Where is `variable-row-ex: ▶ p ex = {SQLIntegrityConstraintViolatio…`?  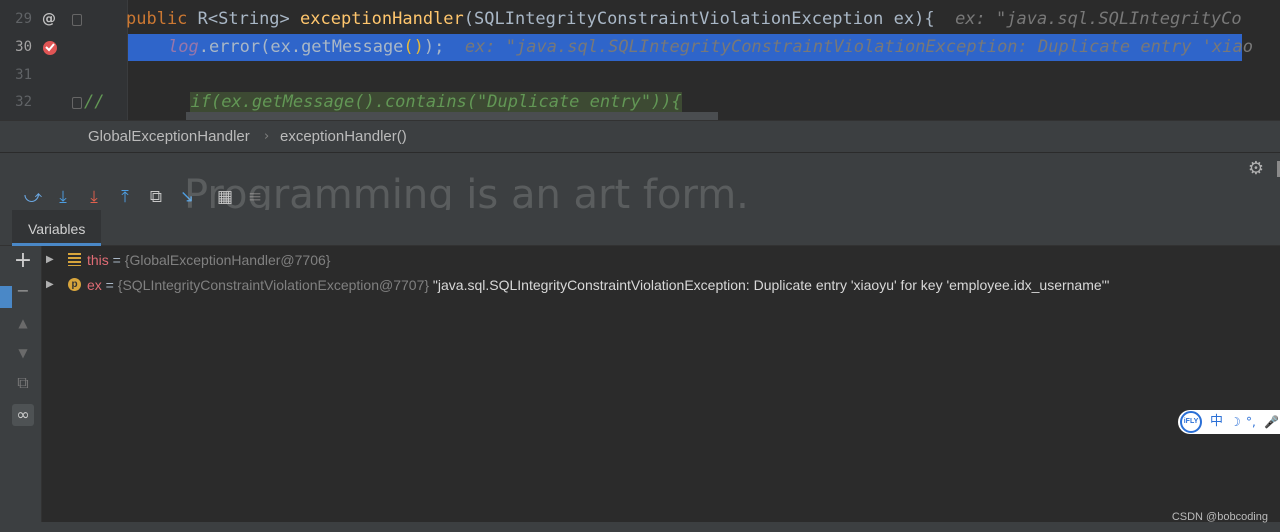
variable-row-ex: ▶ p ex = {SQLIntegrityConstraintViolatio… is located at coordinates (661, 285).